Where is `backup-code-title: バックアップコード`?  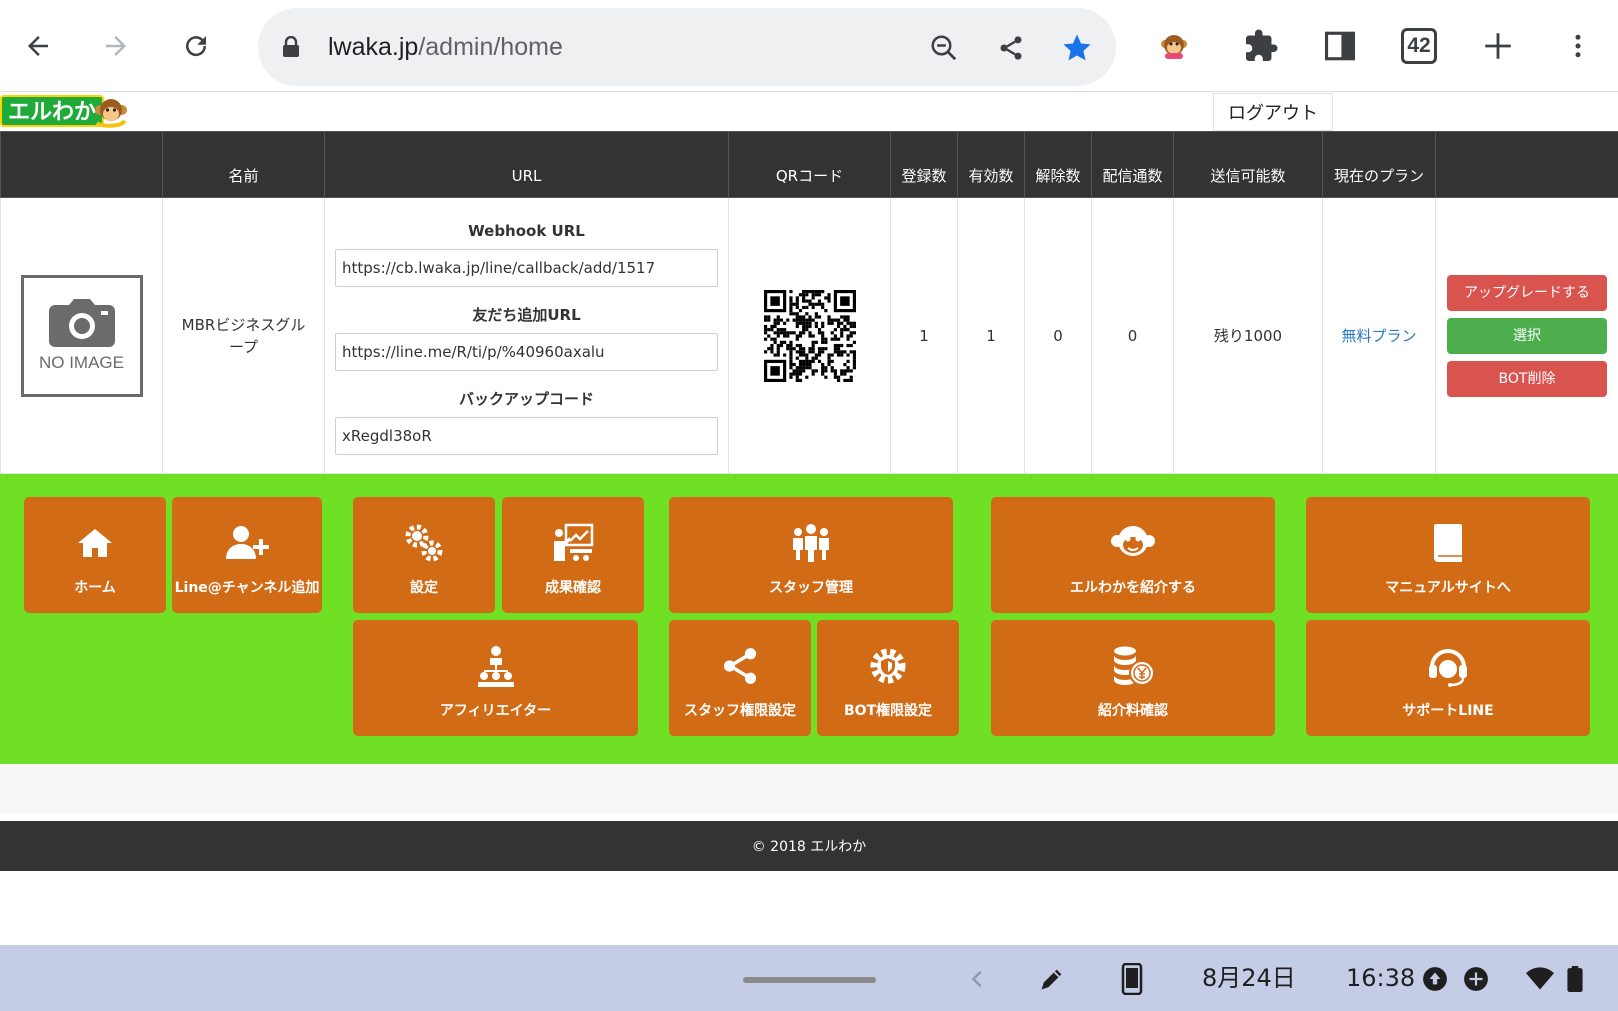 backup-code-title: バックアップコード is located at coordinates (526, 398).